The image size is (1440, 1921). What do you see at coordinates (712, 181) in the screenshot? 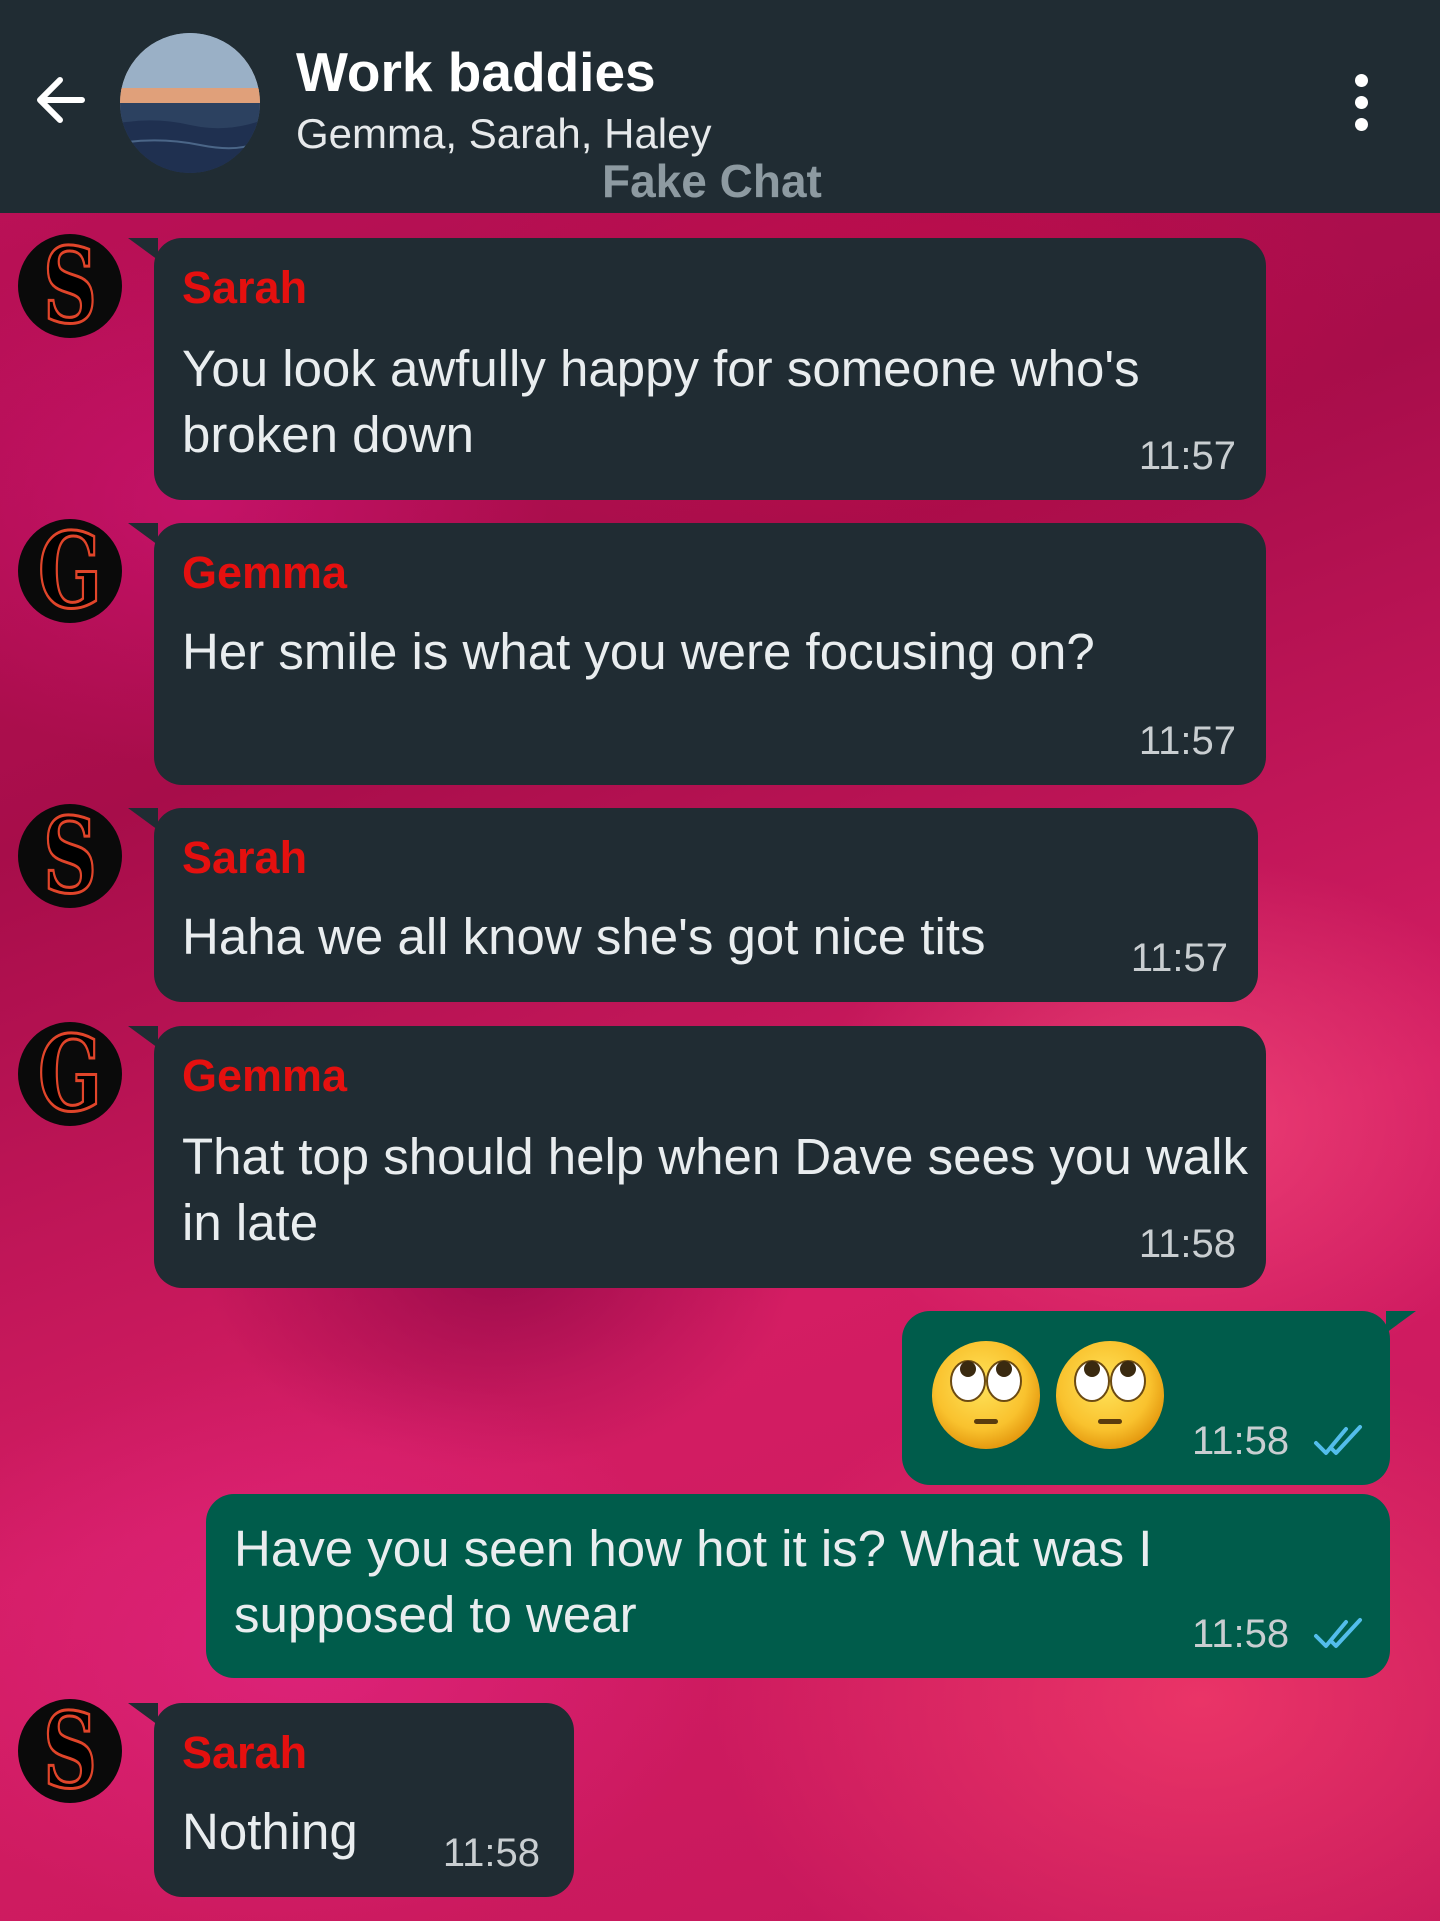
I see `watermark: Fake Chat` at bounding box center [712, 181].